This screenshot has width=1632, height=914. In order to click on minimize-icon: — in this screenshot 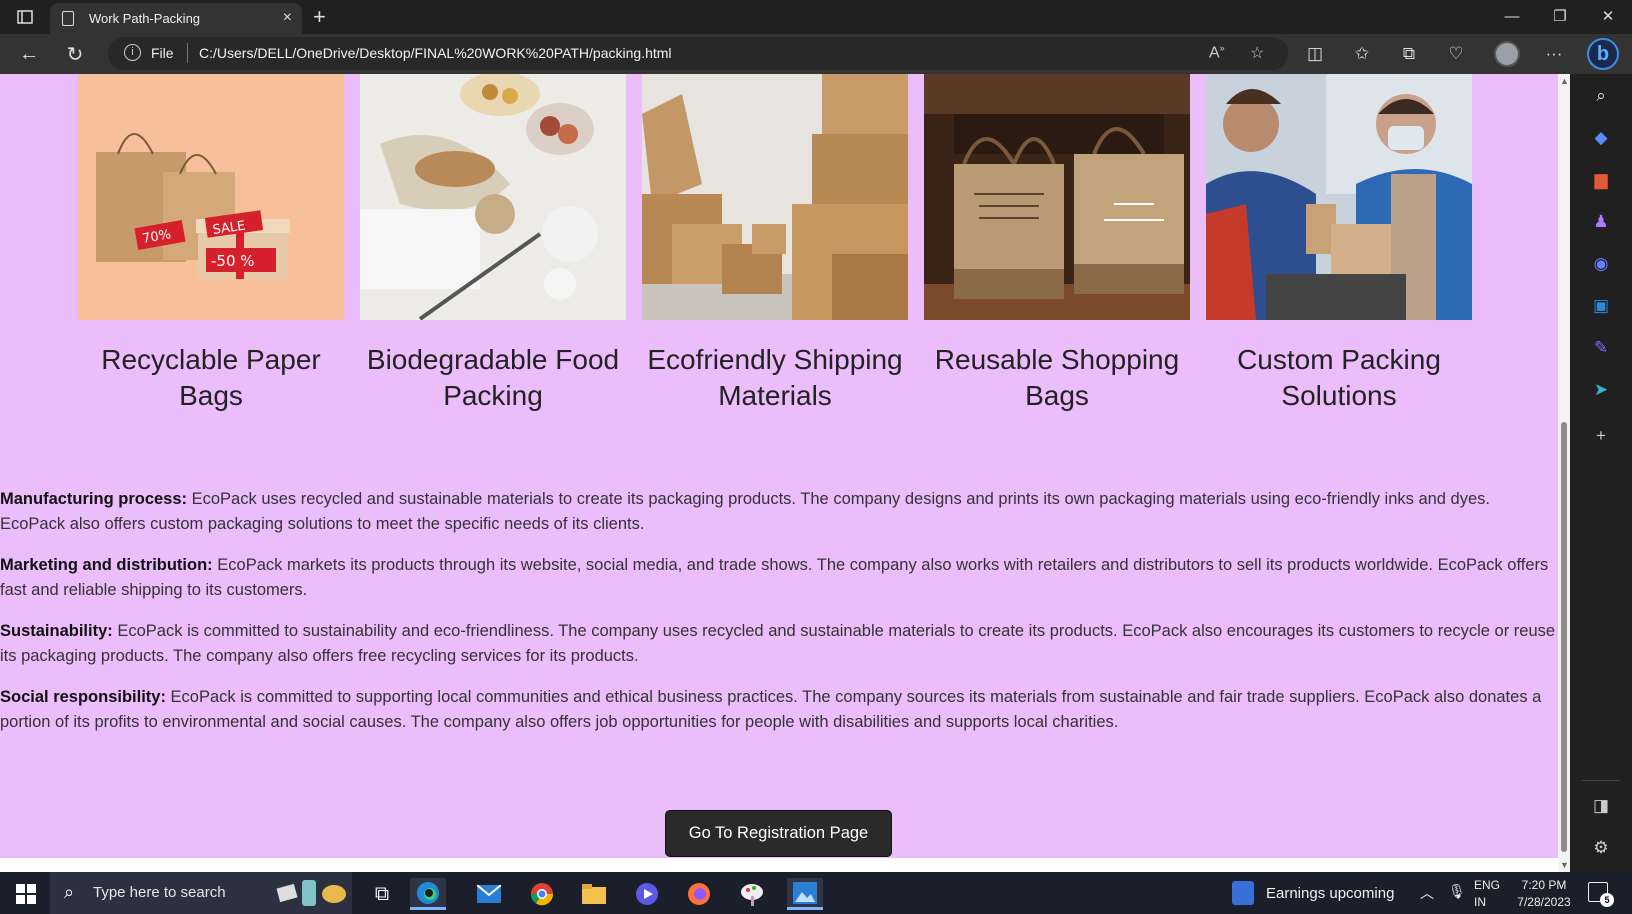, I will do `click(1512, 16)`.